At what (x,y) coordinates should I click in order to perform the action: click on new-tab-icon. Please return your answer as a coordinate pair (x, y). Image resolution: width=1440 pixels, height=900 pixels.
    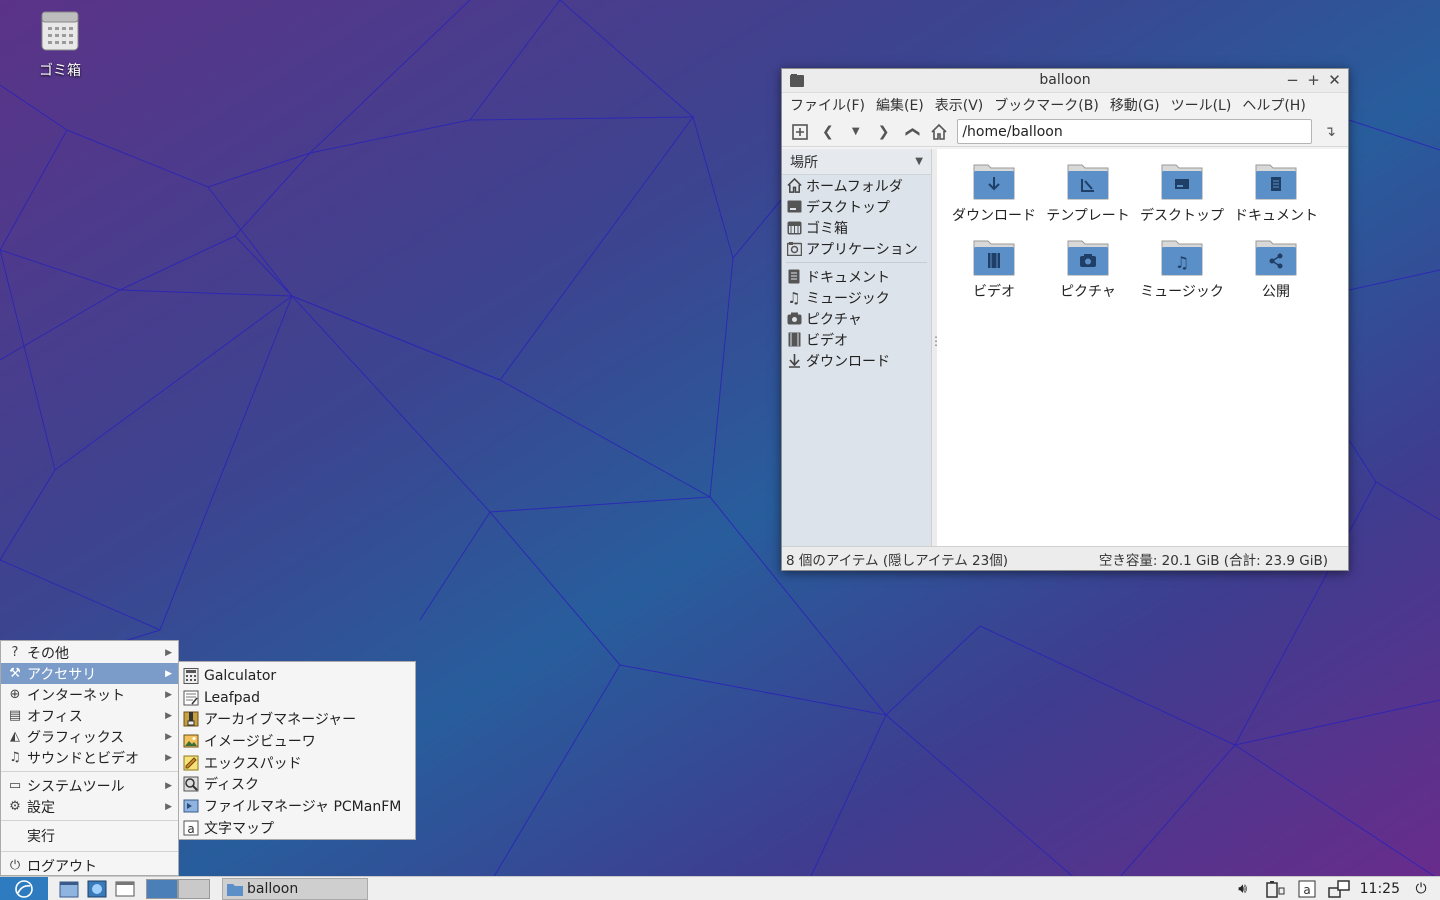
    Looking at the image, I should click on (800, 131).